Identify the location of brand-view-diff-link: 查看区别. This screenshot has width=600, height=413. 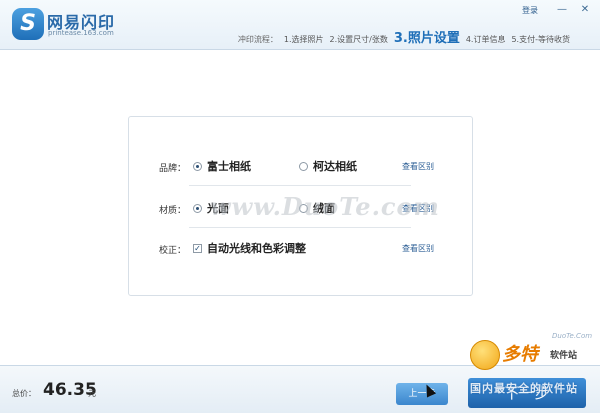
(418, 166).